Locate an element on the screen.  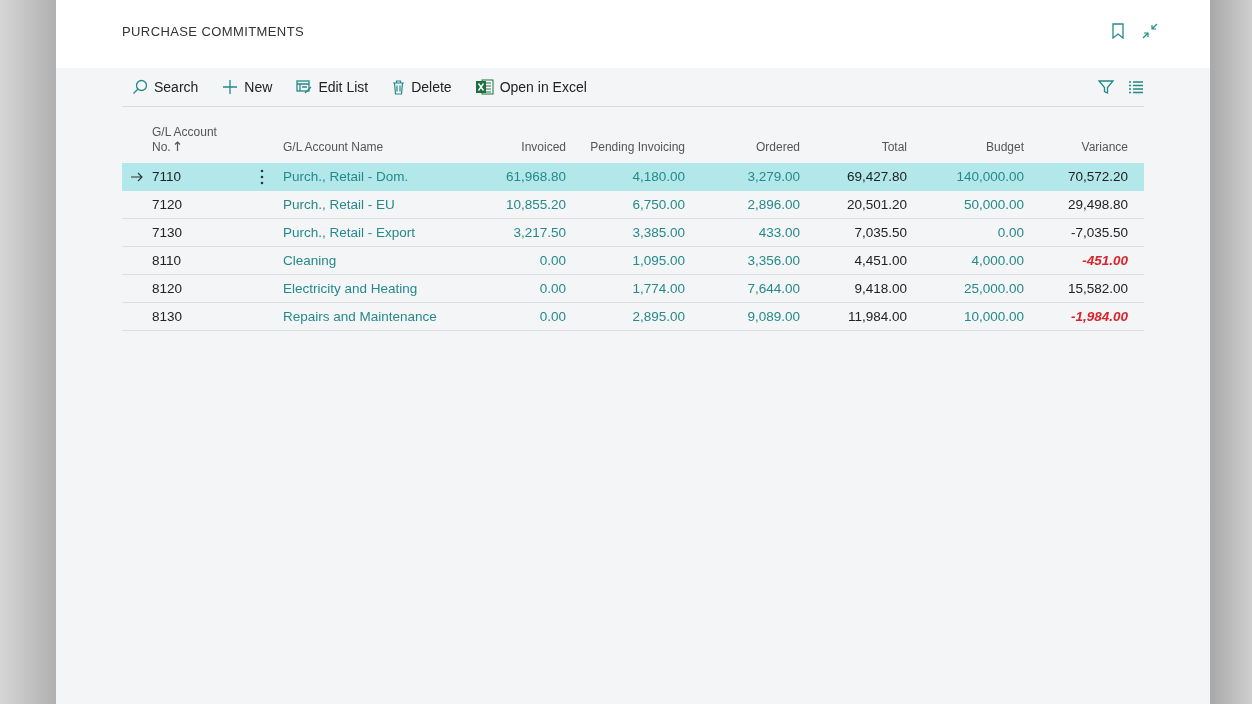
column-header: G/L Account Name is located at coordinates (333, 147).